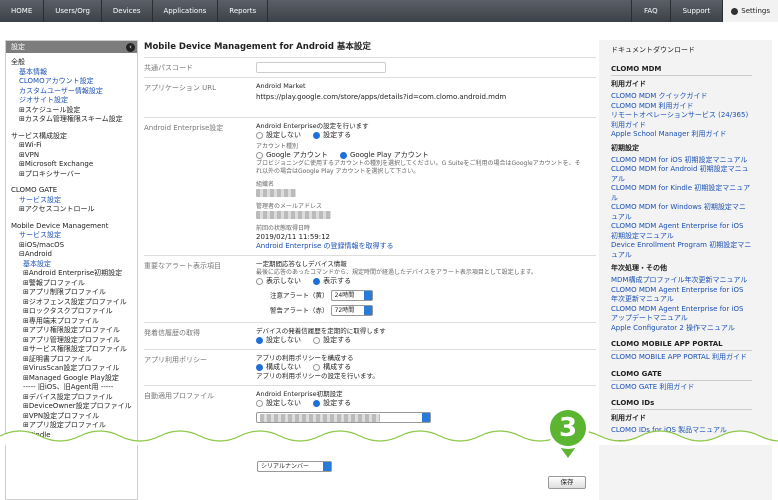 The image size is (778, 500). What do you see at coordinates (71, 101) in the screenshot?
I see `sidebar-item: ジオサイト設定` at bounding box center [71, 101].